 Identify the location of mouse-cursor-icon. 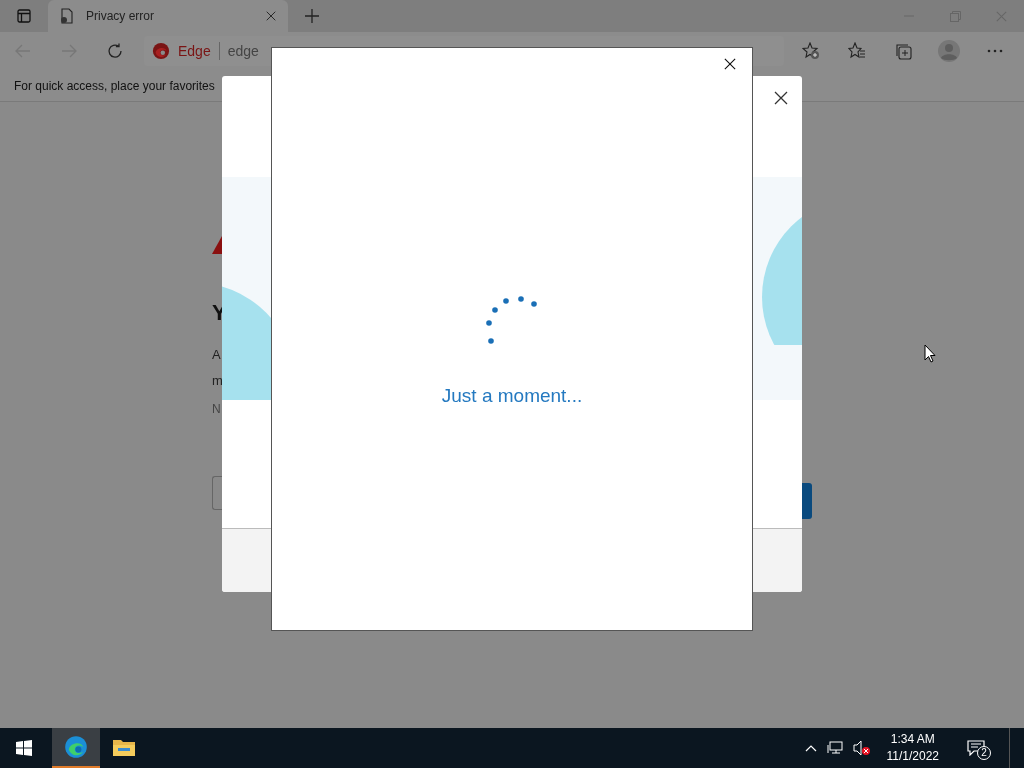
(930, 353).